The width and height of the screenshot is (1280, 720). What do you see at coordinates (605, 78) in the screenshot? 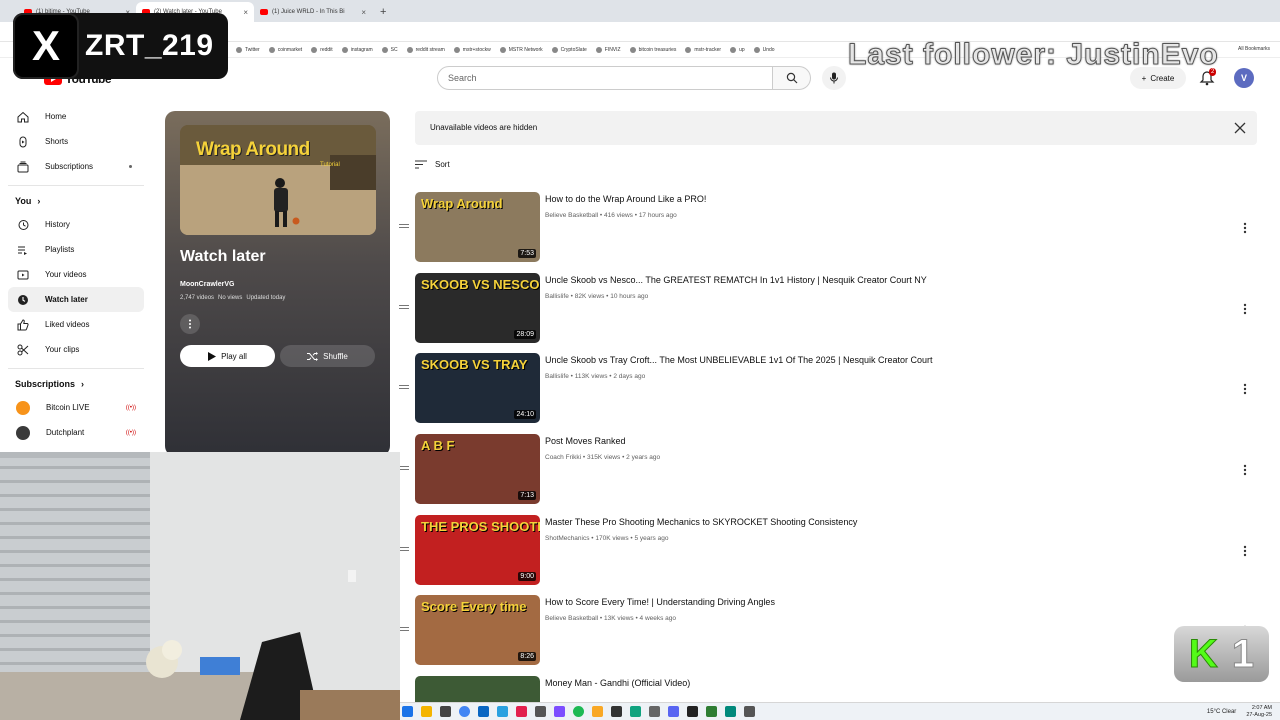
I see `search-input: Search` at bounding box center [605, 78].